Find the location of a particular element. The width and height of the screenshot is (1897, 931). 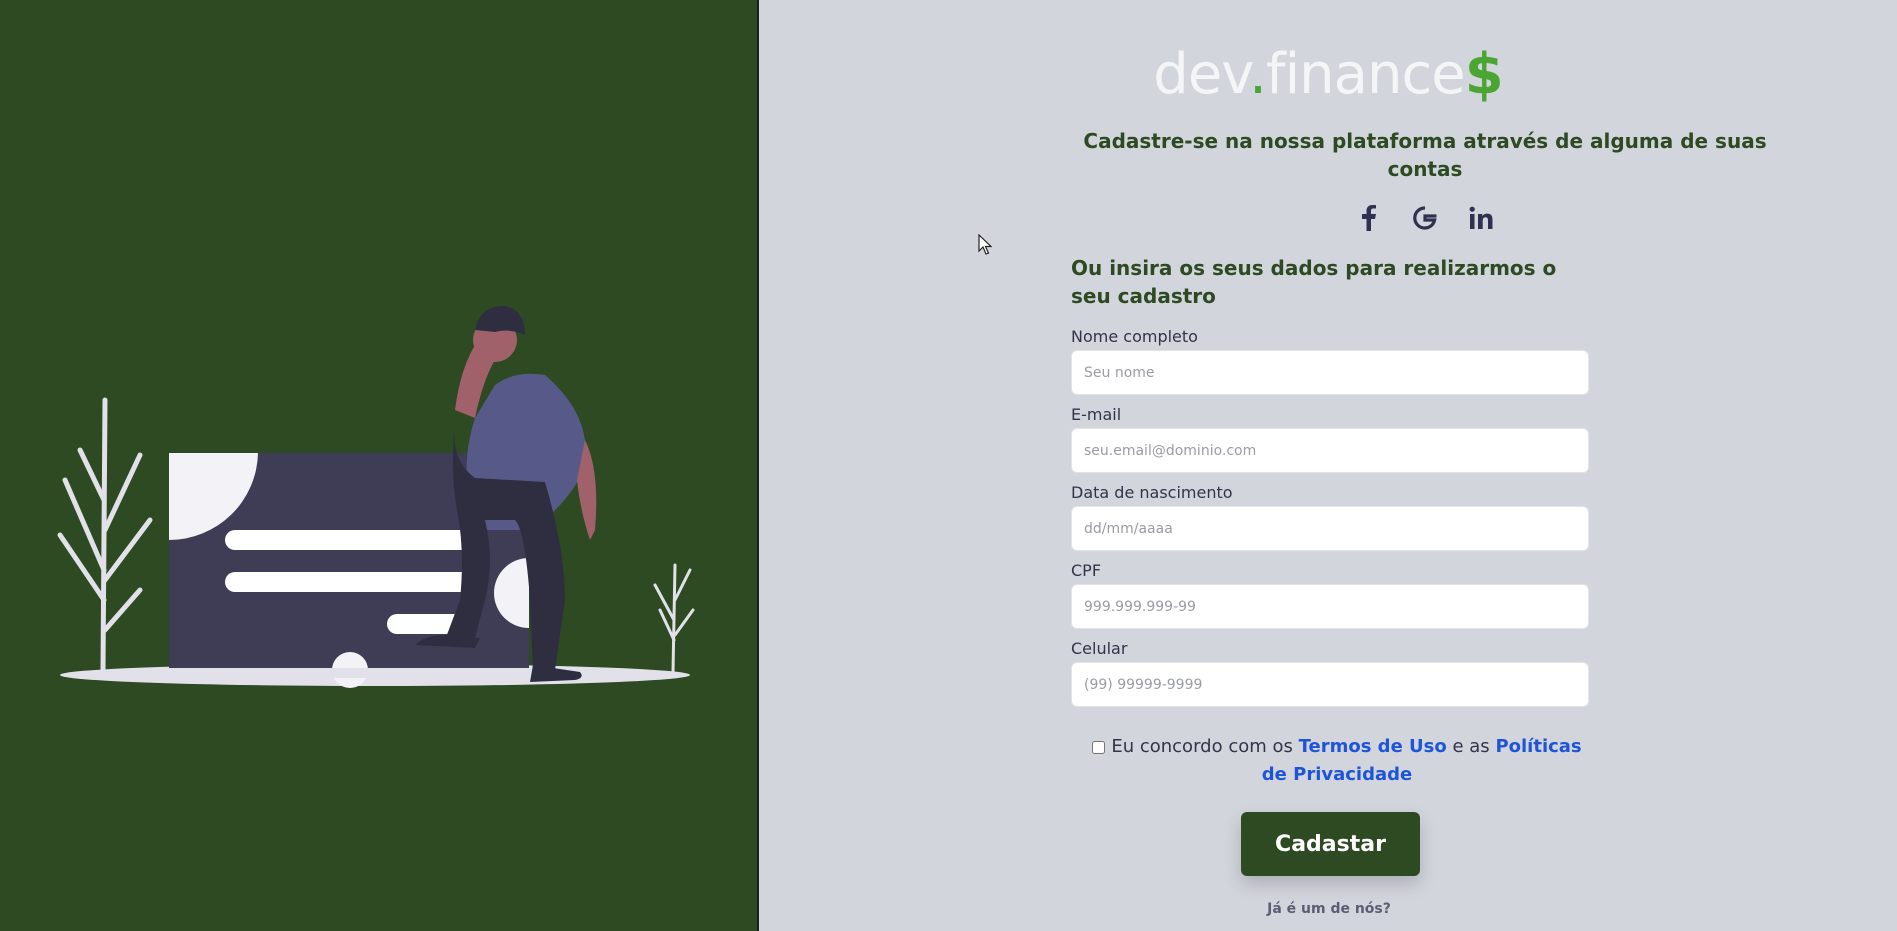

birth-date-input is located at coordinates (1330, 528).